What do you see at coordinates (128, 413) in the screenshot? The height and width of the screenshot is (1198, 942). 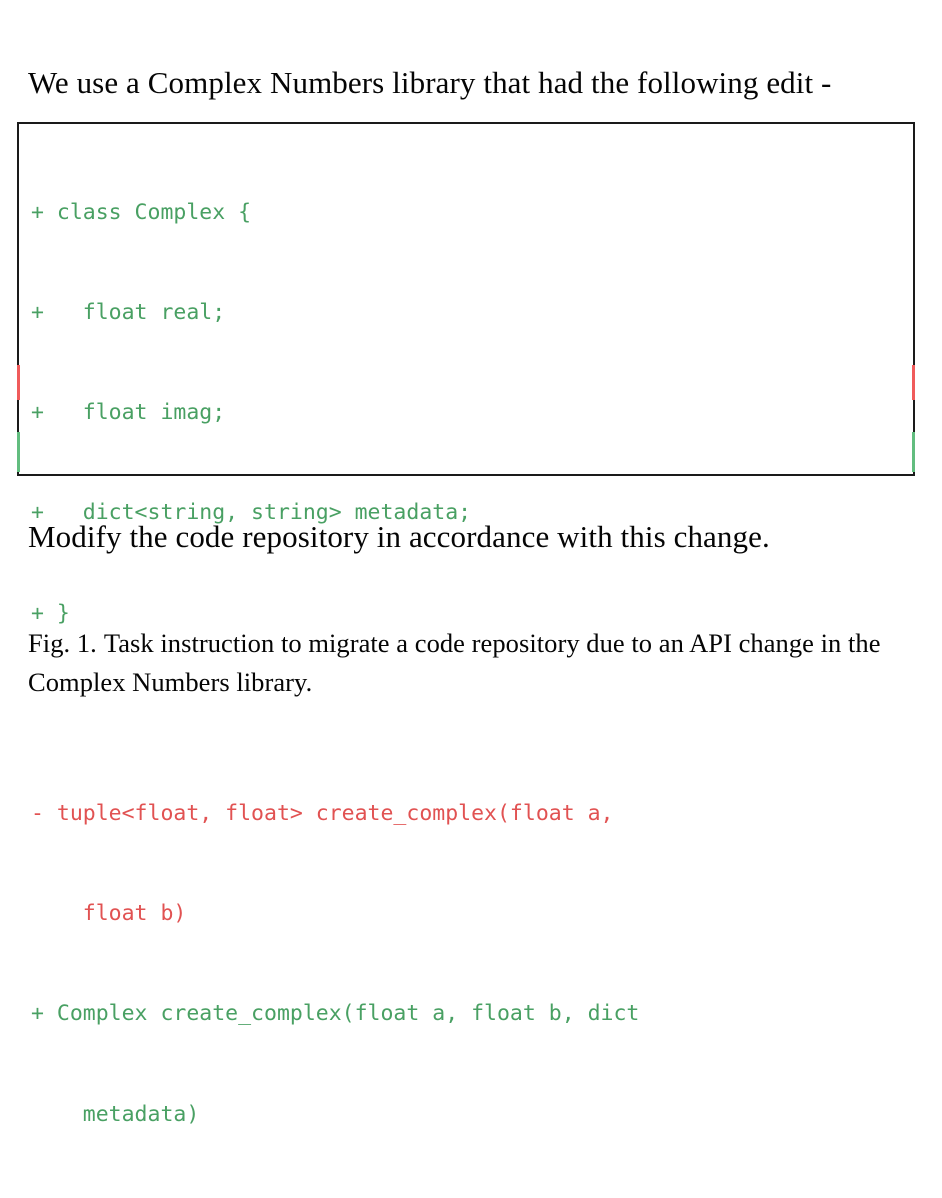 I see `diff-line: + float imag;` at bounding box center [128, 413].